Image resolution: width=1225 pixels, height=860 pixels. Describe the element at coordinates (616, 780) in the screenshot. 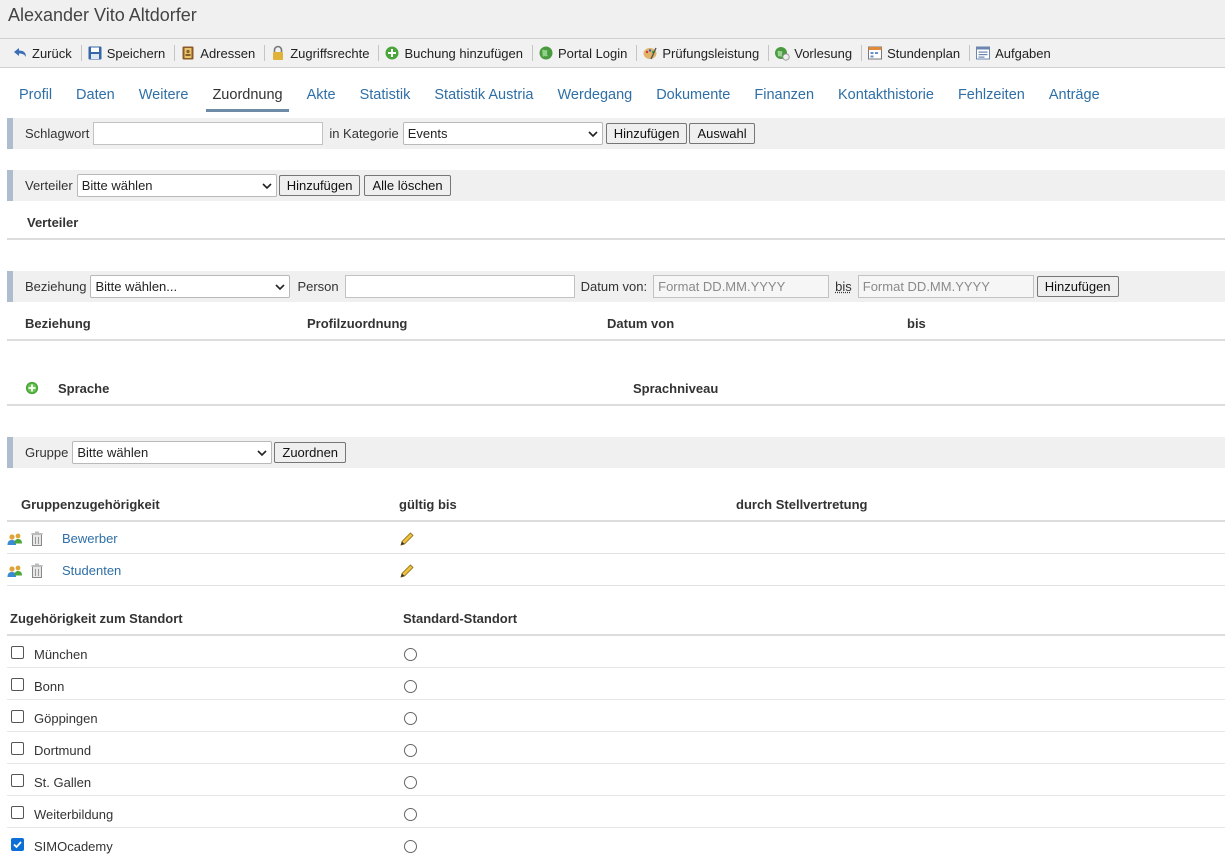

I see `location-row: St. Gallen` at that location.